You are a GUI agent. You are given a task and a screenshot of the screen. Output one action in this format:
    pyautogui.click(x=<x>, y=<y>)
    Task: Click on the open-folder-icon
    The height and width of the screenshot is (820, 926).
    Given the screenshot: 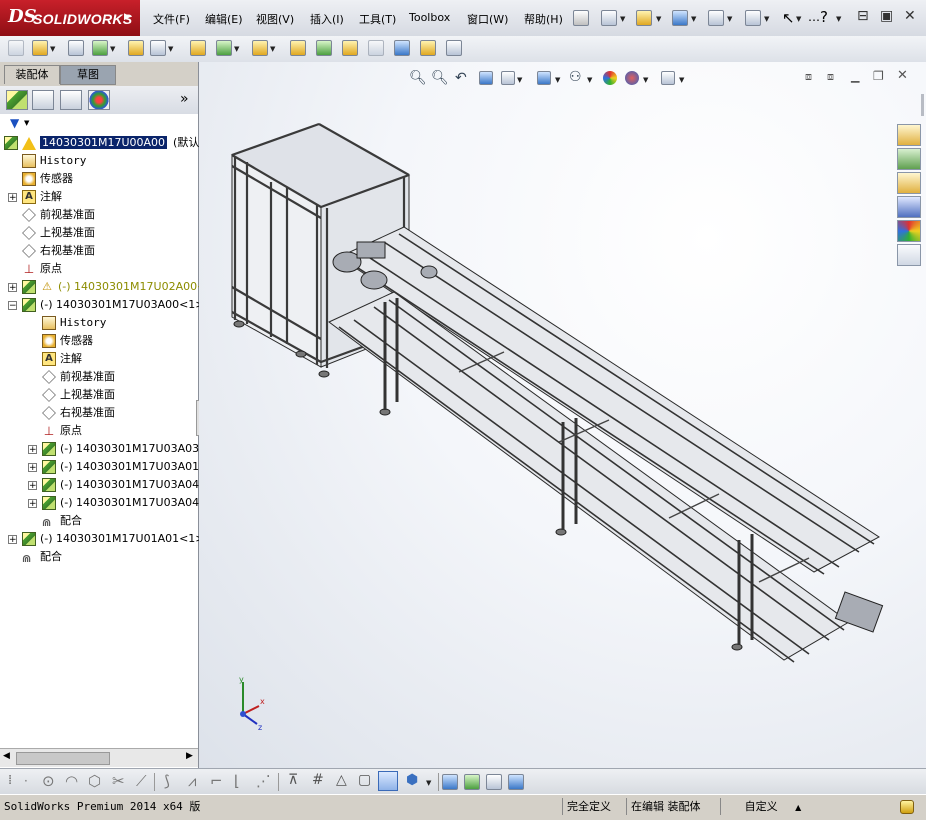 What is the action you would take?
    pyautogui.click(x=644, y=18)
    